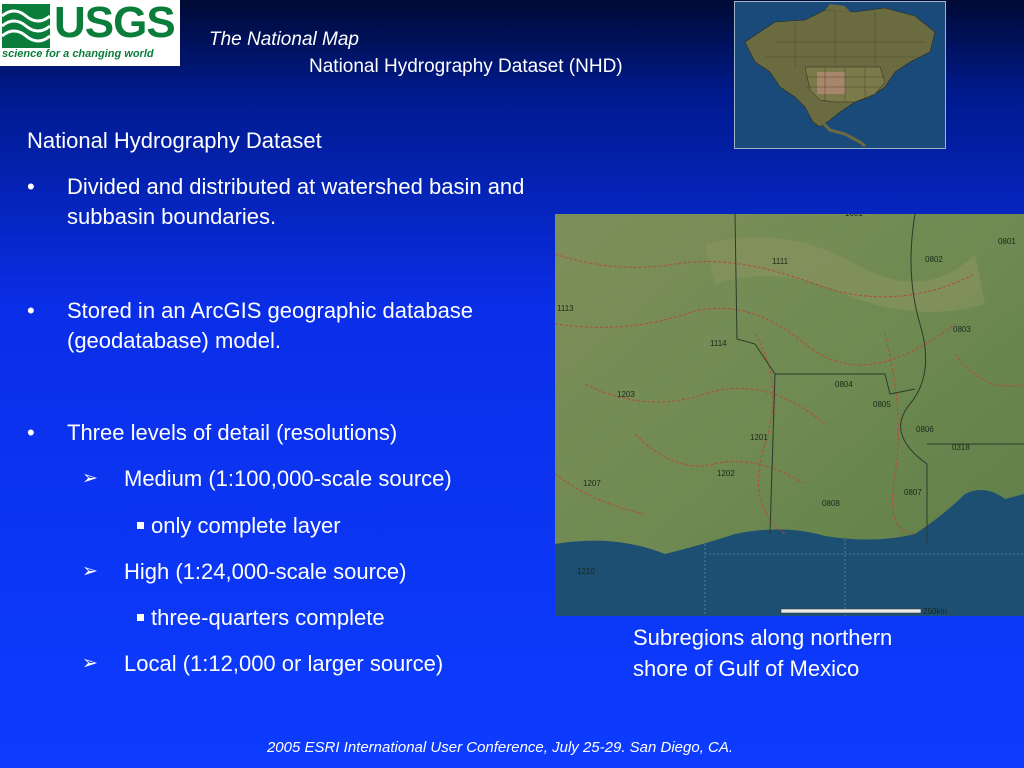 This screenshot has height=768, width=1024. Describe the element at coordinates (268, 617) in the screenshot. I see `level-note-text: three-quarters complete` at that location.